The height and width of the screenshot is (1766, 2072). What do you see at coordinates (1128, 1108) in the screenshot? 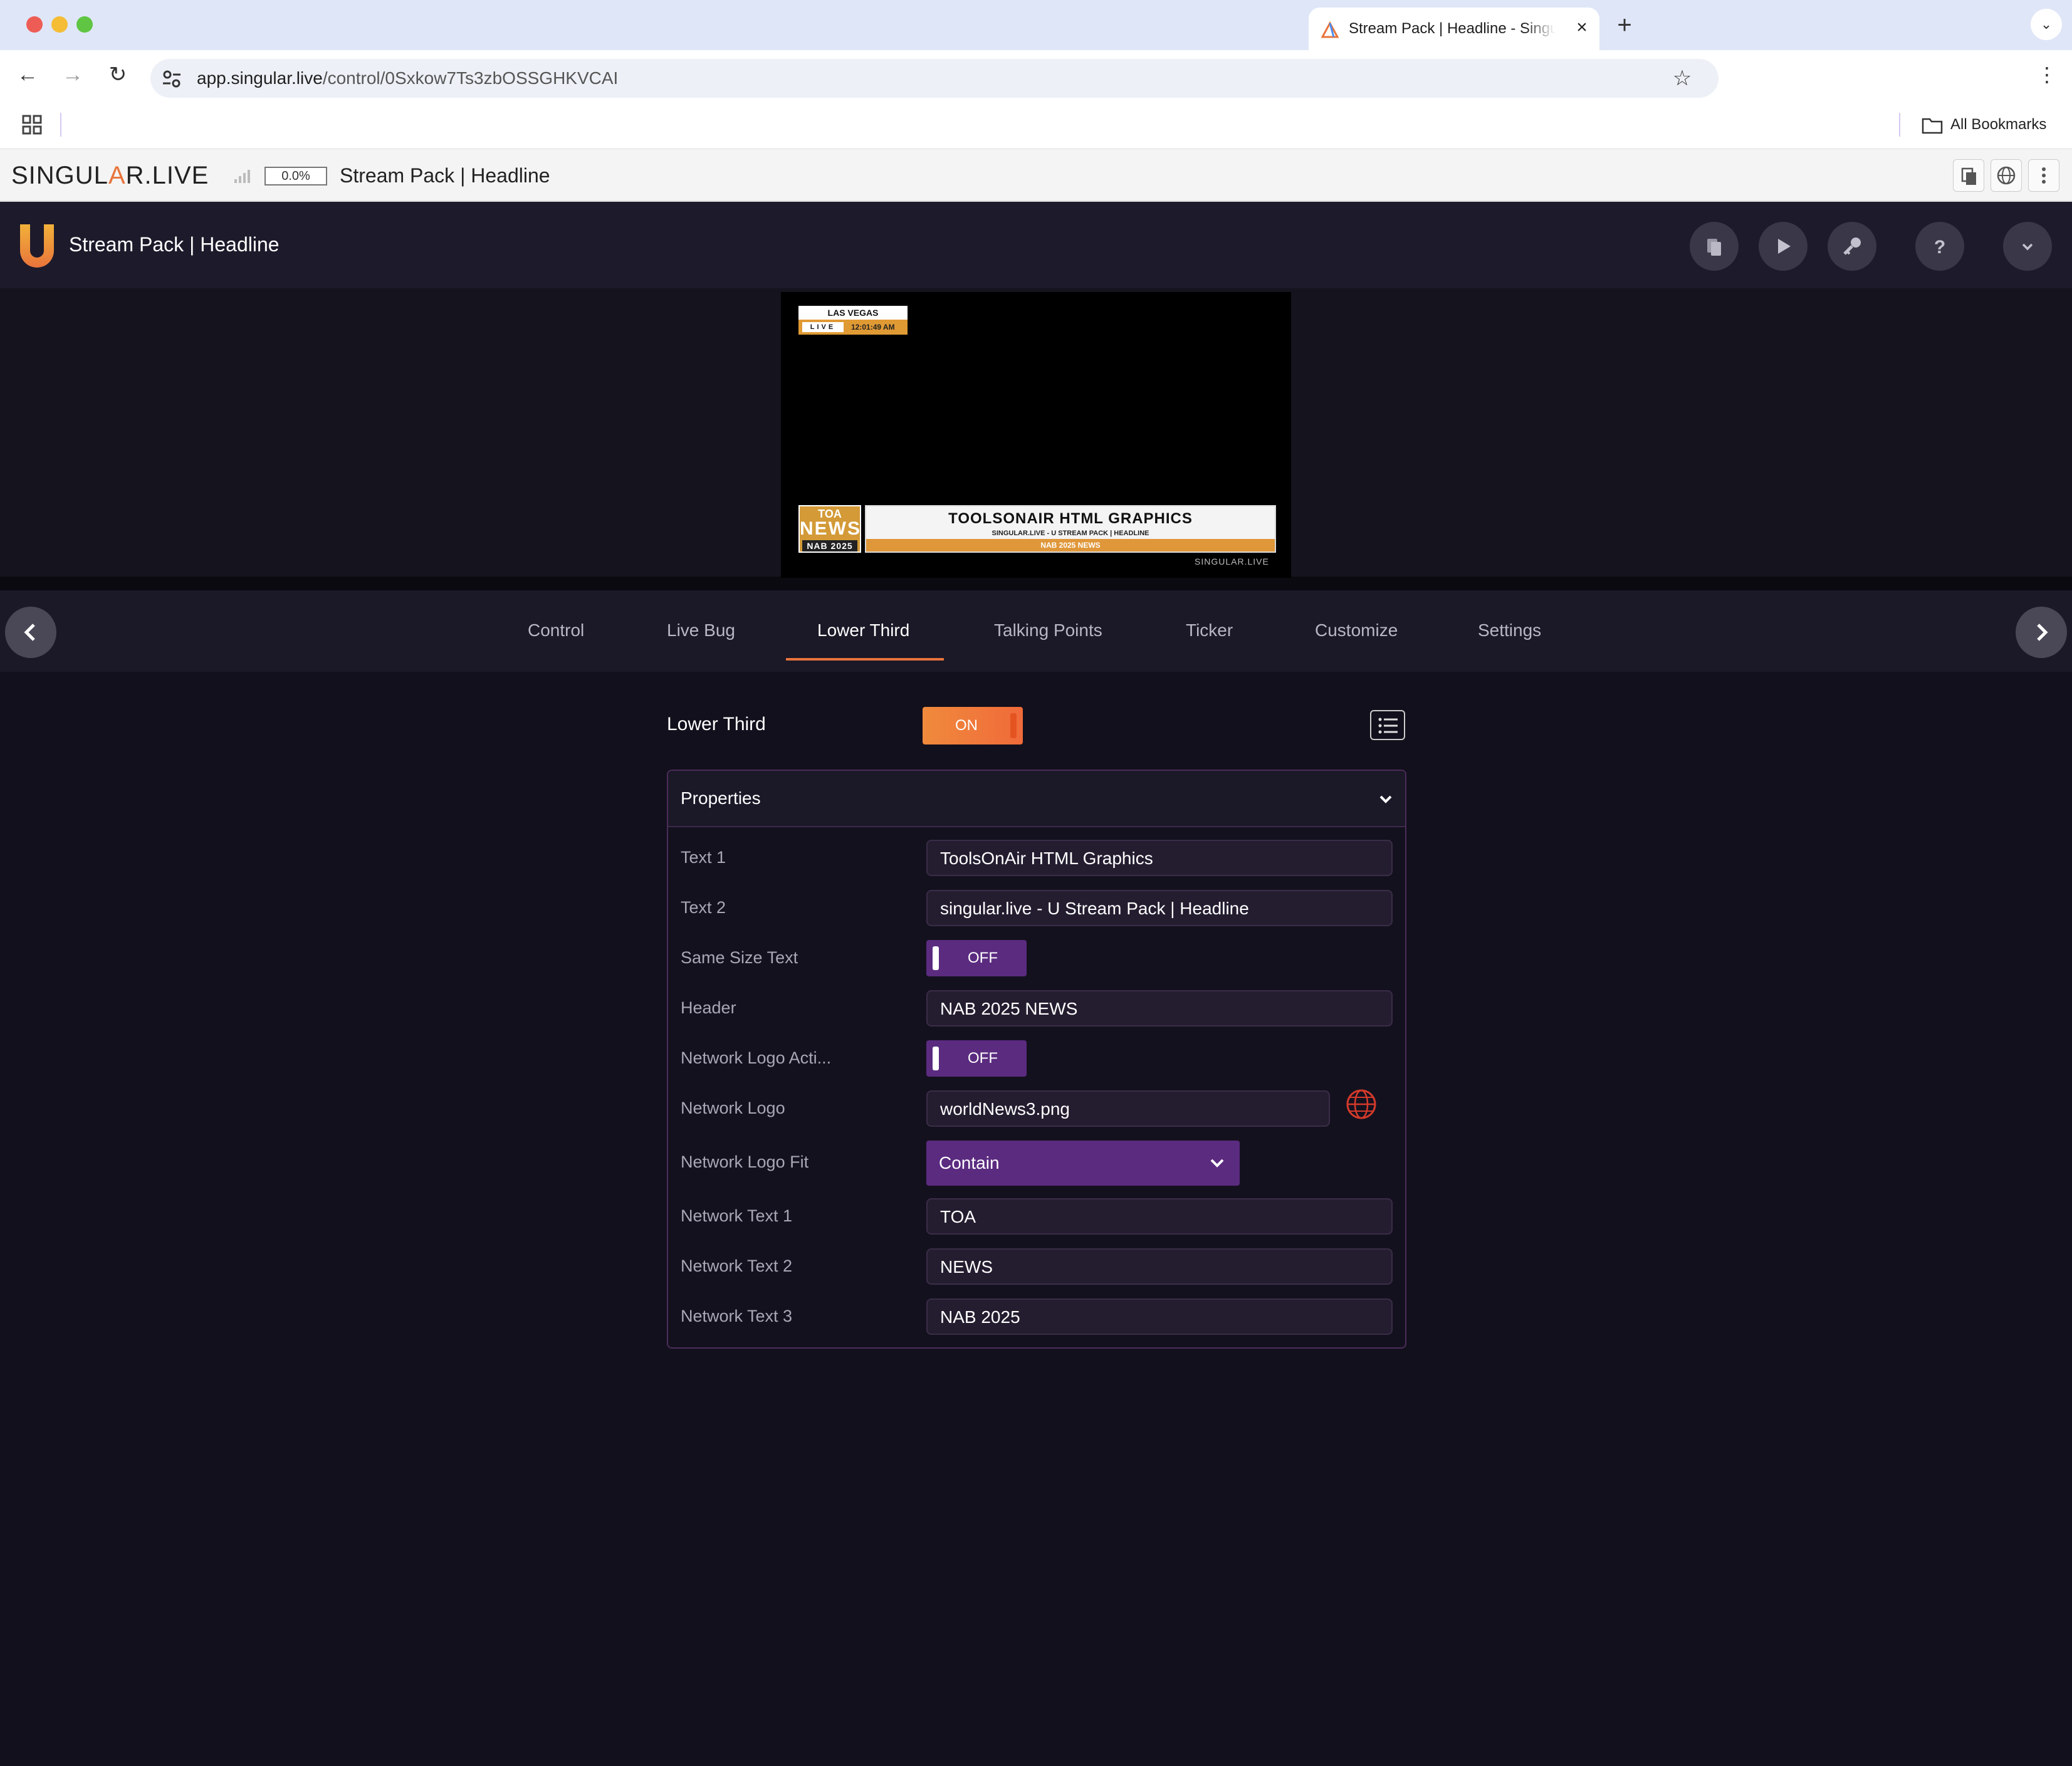
I see `network-logo-input: worldNews3.png` at bounding box center [1128, 1108].